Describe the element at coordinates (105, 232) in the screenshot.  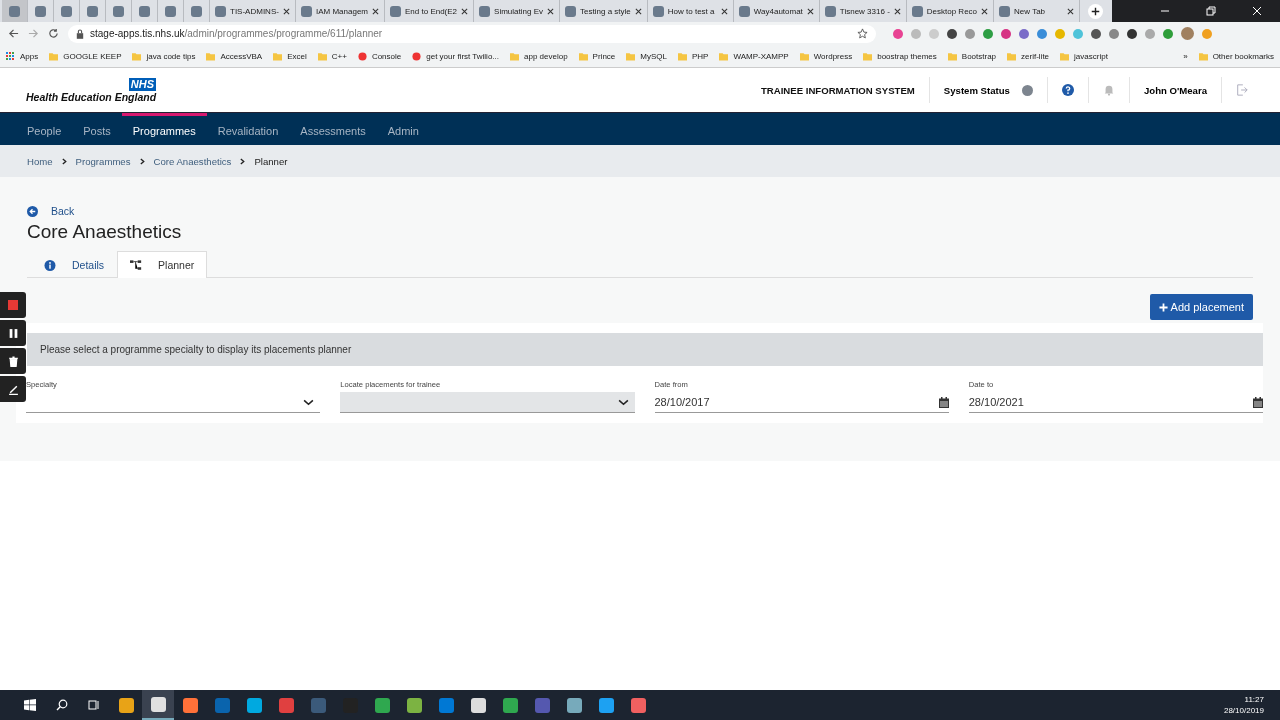
I see `page-title: Core Anaesthetics` at that location.